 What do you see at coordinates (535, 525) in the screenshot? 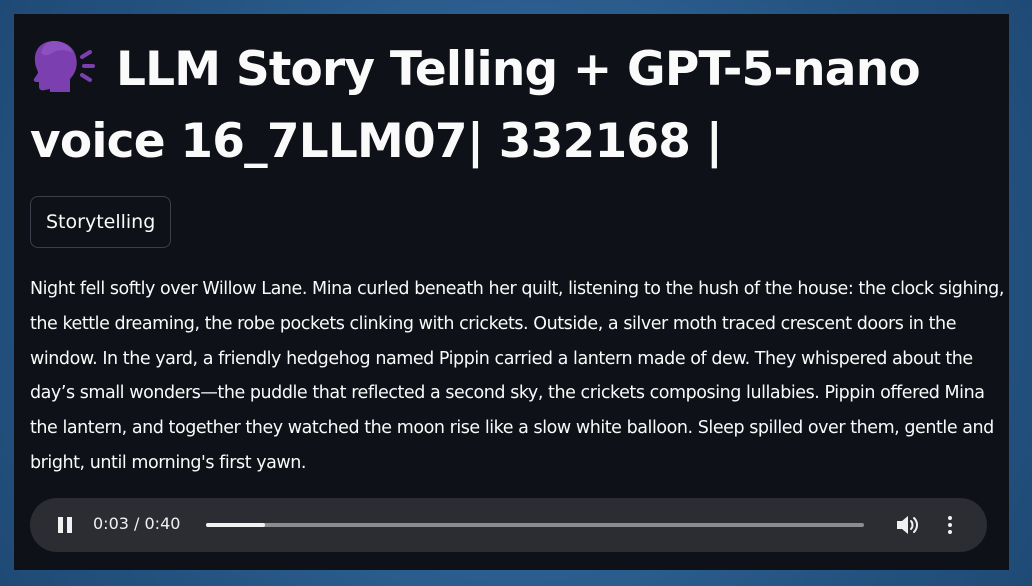
I see `audio-seek-bar` at bounding box center [535, 525].